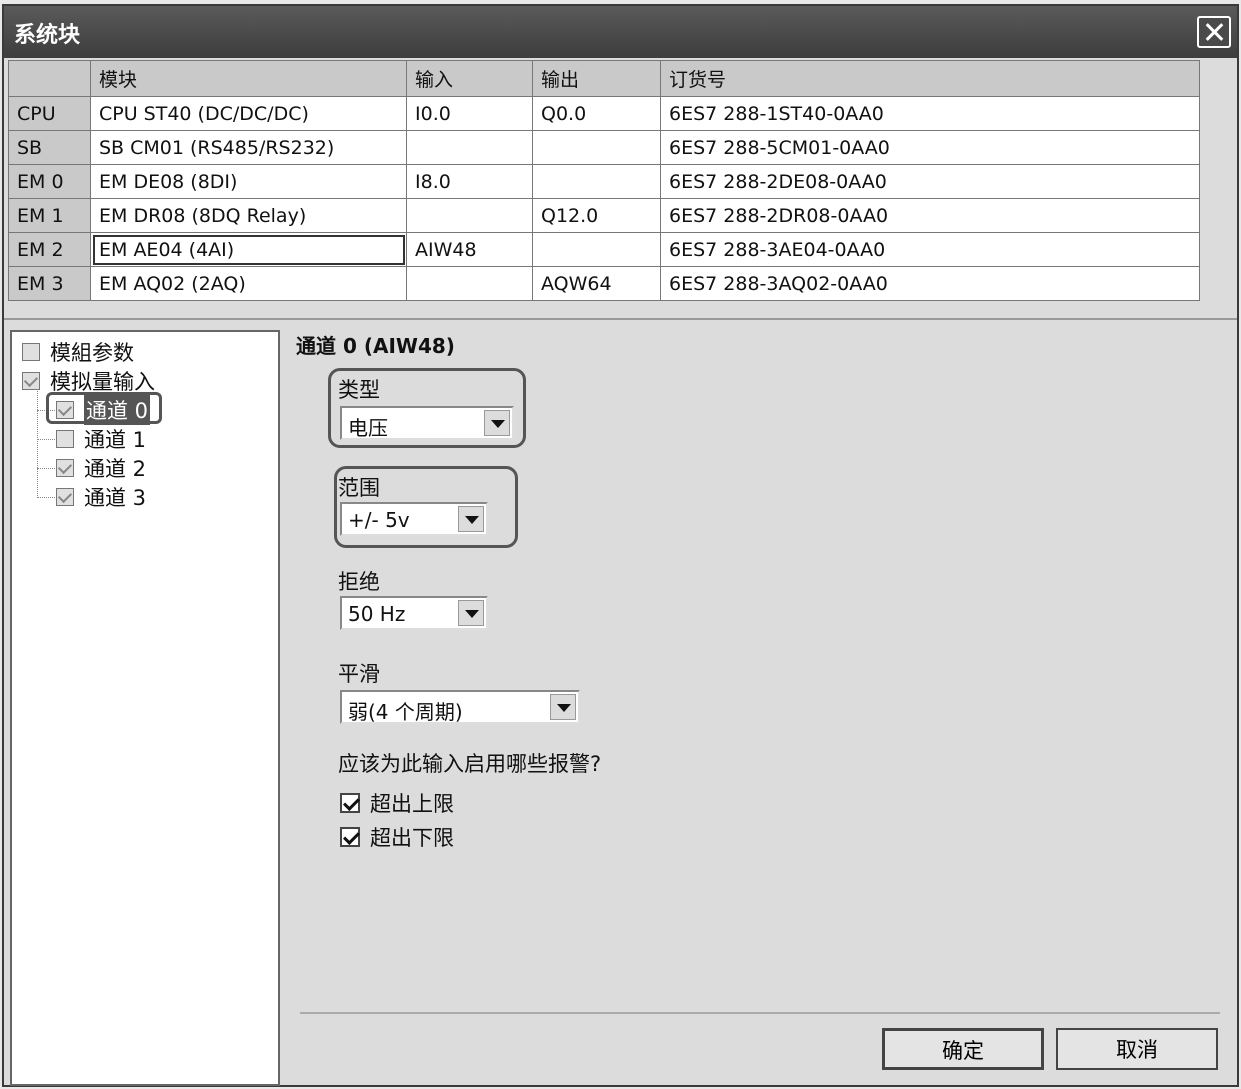  I want to click on alarm-lower-checkbox-row: 超出下限, so click(397, 837).